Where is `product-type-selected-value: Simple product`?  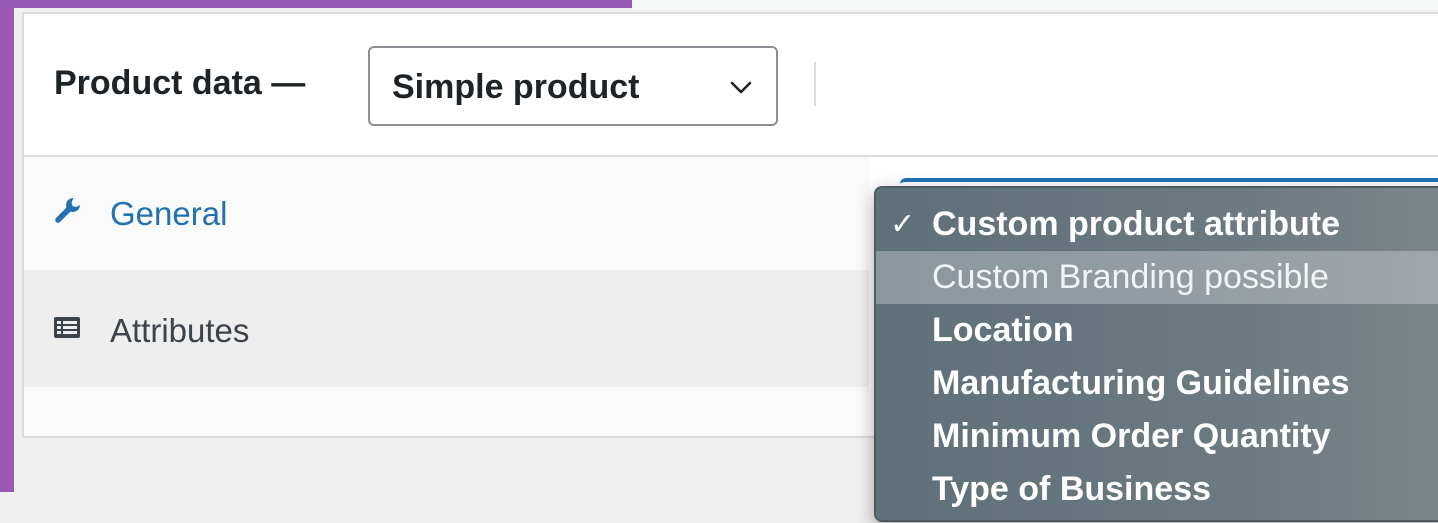
product-type-selected-value: Simple product is located at coordinates (516, 87).